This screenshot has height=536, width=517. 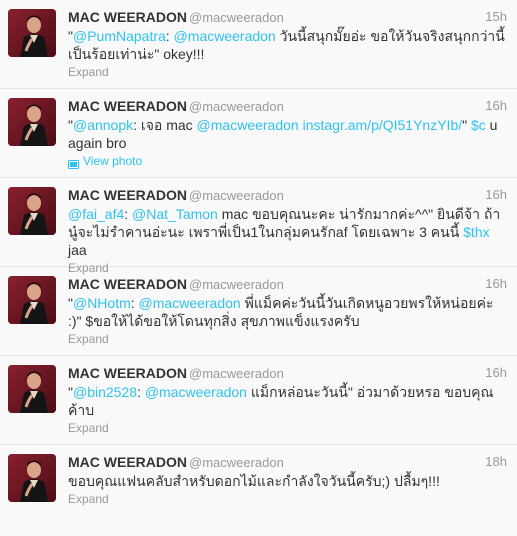 What do you see at coordinates (119, 36) in the screenshot?
I see `mention-link: @PumNapatra` at bounding box center [119, 36].